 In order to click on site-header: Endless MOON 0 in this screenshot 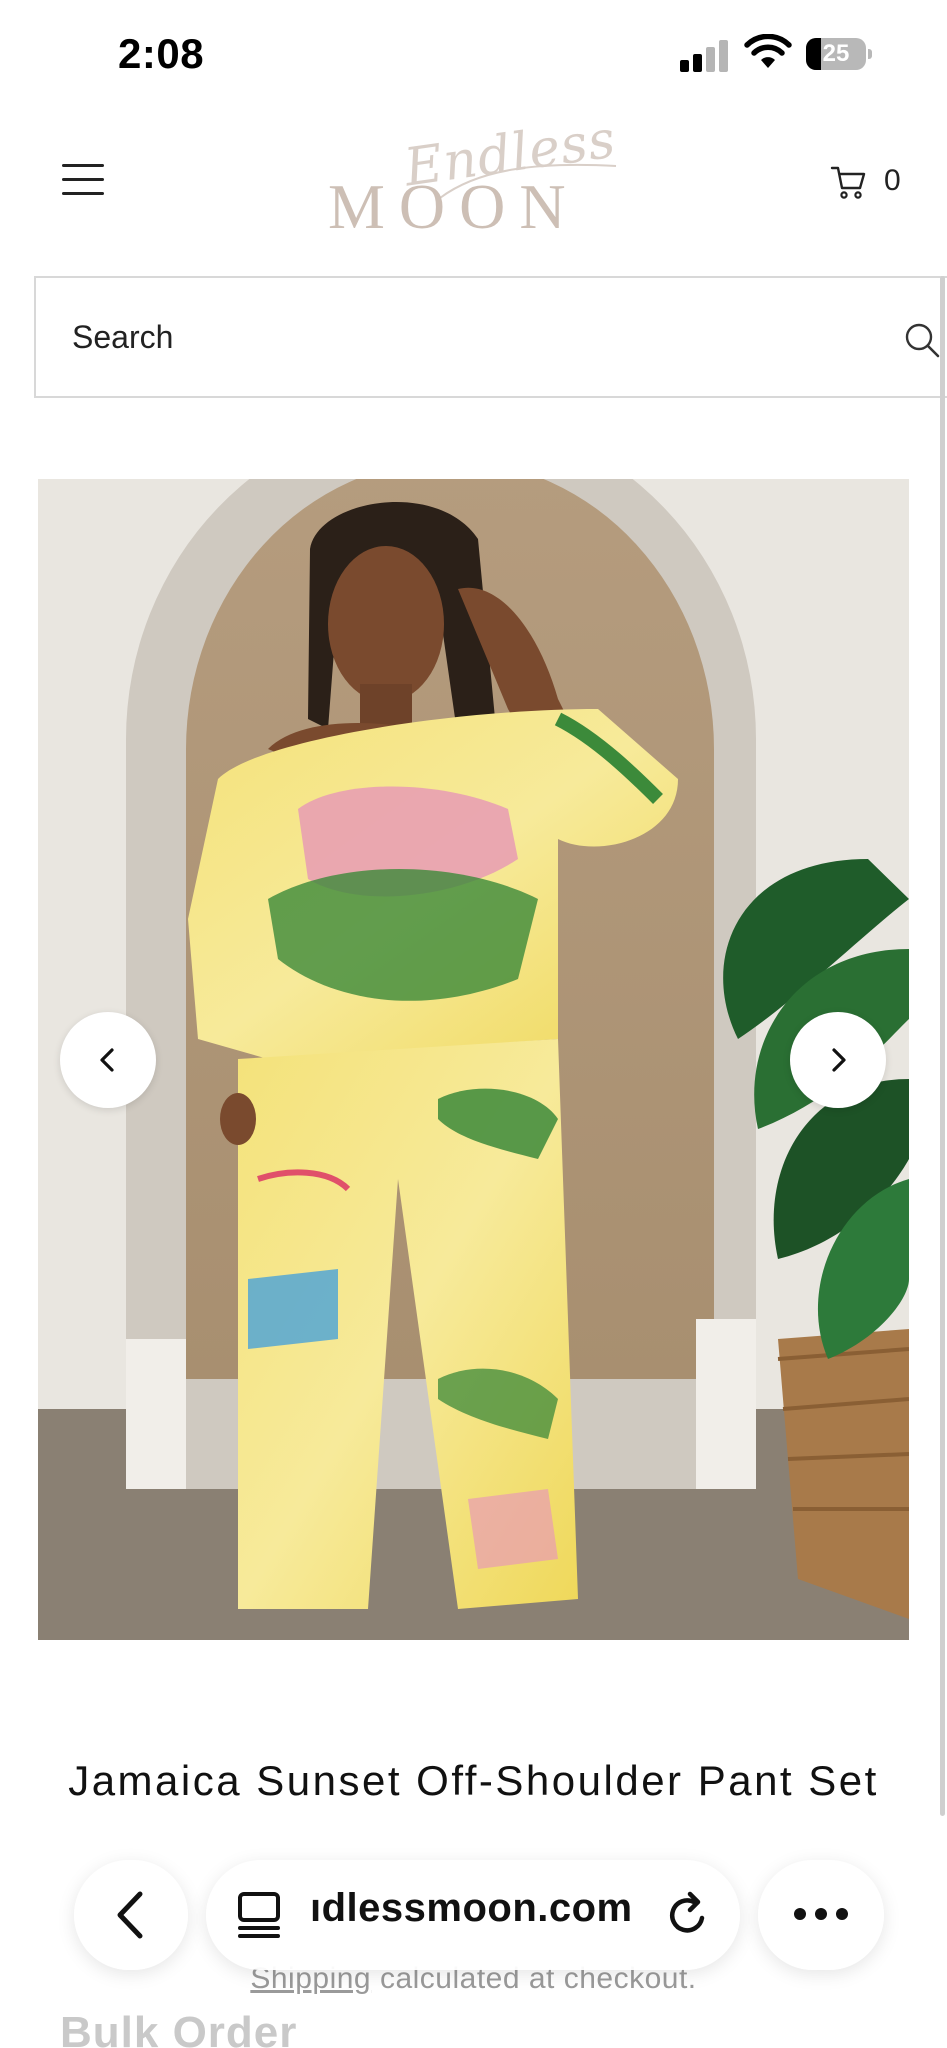, I will do `click(473, 190)`.